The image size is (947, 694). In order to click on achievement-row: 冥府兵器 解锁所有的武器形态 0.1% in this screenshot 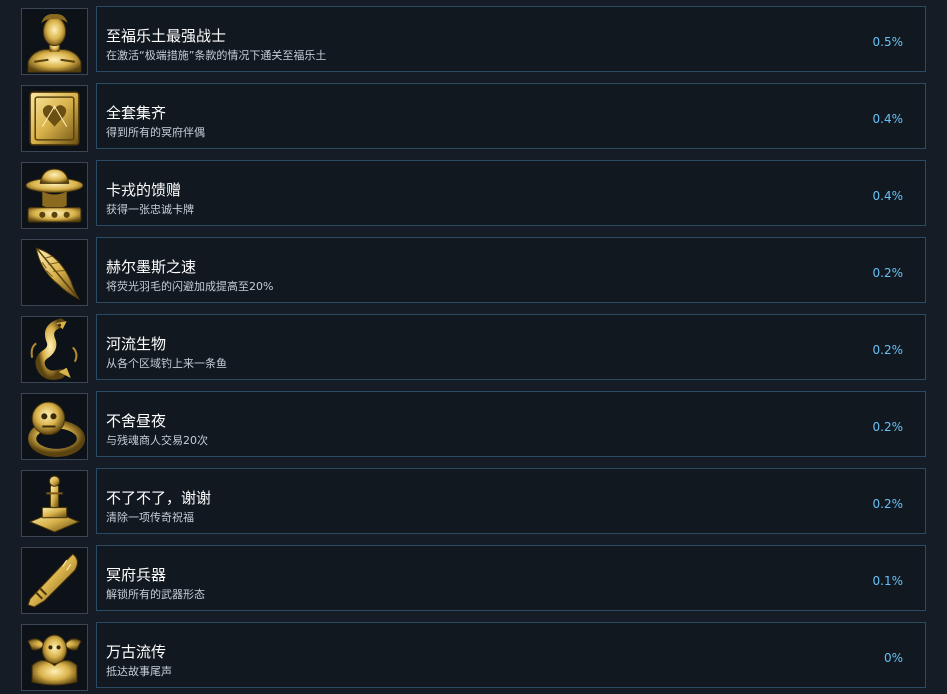, I will do `click(473, 579)`.